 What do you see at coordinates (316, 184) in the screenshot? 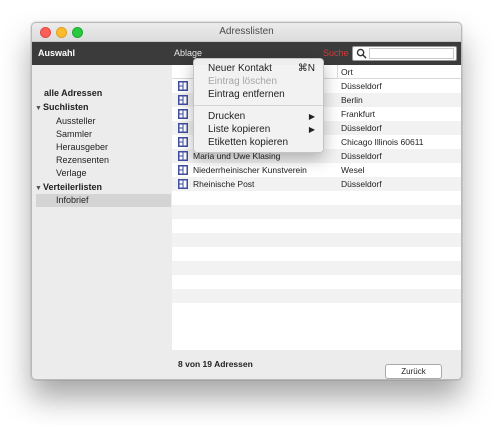
I see `table-row: Rheinische Post Düsseldorf` at bounding box center [316, 184].